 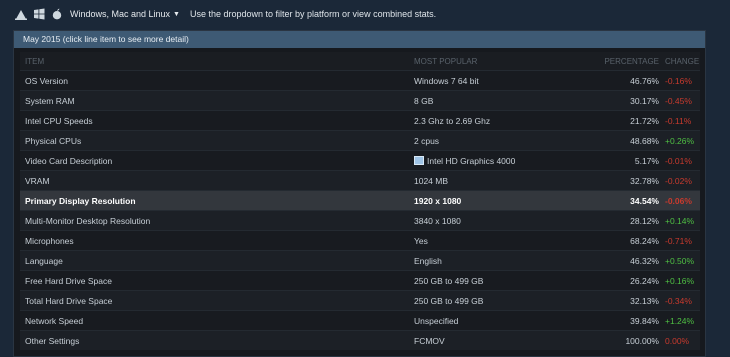 What do you see at coordinates (678, 240) in the screenshot?
I see `row-change: -0.71%` at bounding box center [678, 240].